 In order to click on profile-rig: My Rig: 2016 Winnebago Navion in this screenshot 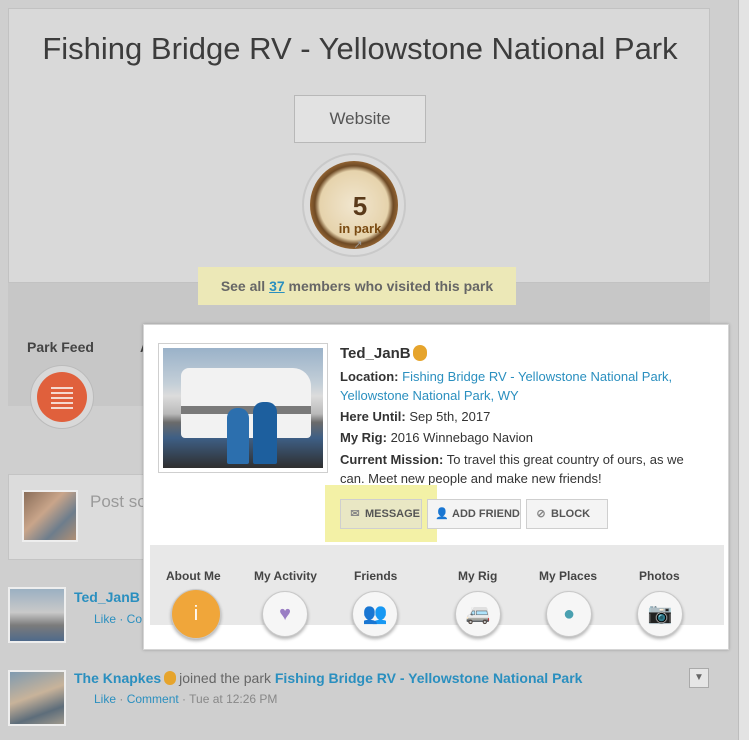, I will do `click(436, 437)`.